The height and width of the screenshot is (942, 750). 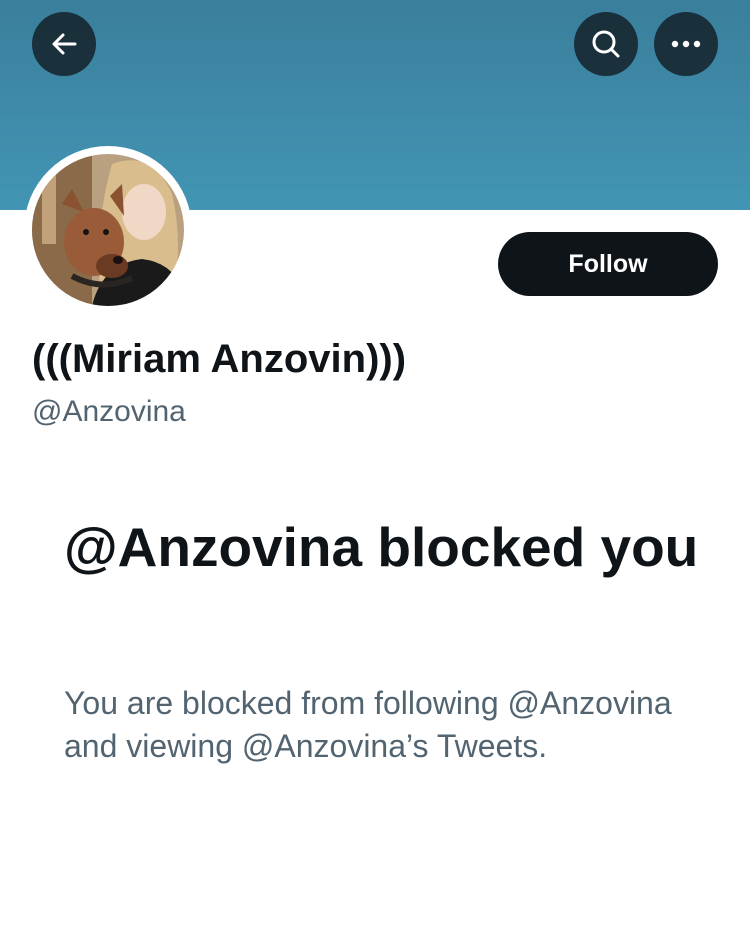 What do you see at coordinates (109, 411) in the screenshot?
I see `user-handle: @Anzovina` at bounding box center [109, 411].